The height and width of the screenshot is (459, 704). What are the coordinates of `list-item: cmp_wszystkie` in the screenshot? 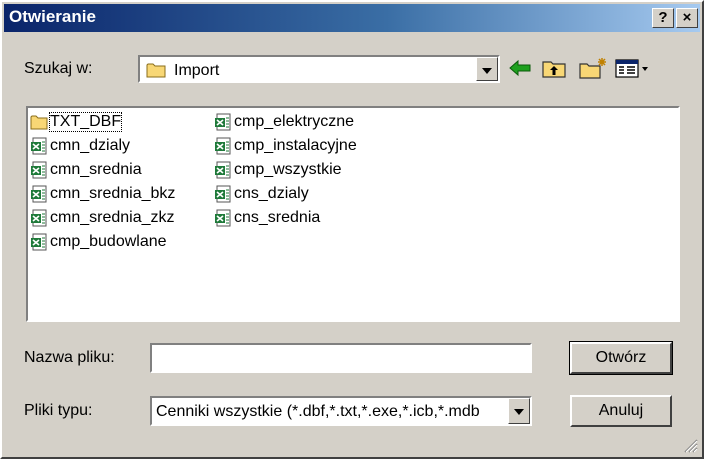 It's located at (278, 170).